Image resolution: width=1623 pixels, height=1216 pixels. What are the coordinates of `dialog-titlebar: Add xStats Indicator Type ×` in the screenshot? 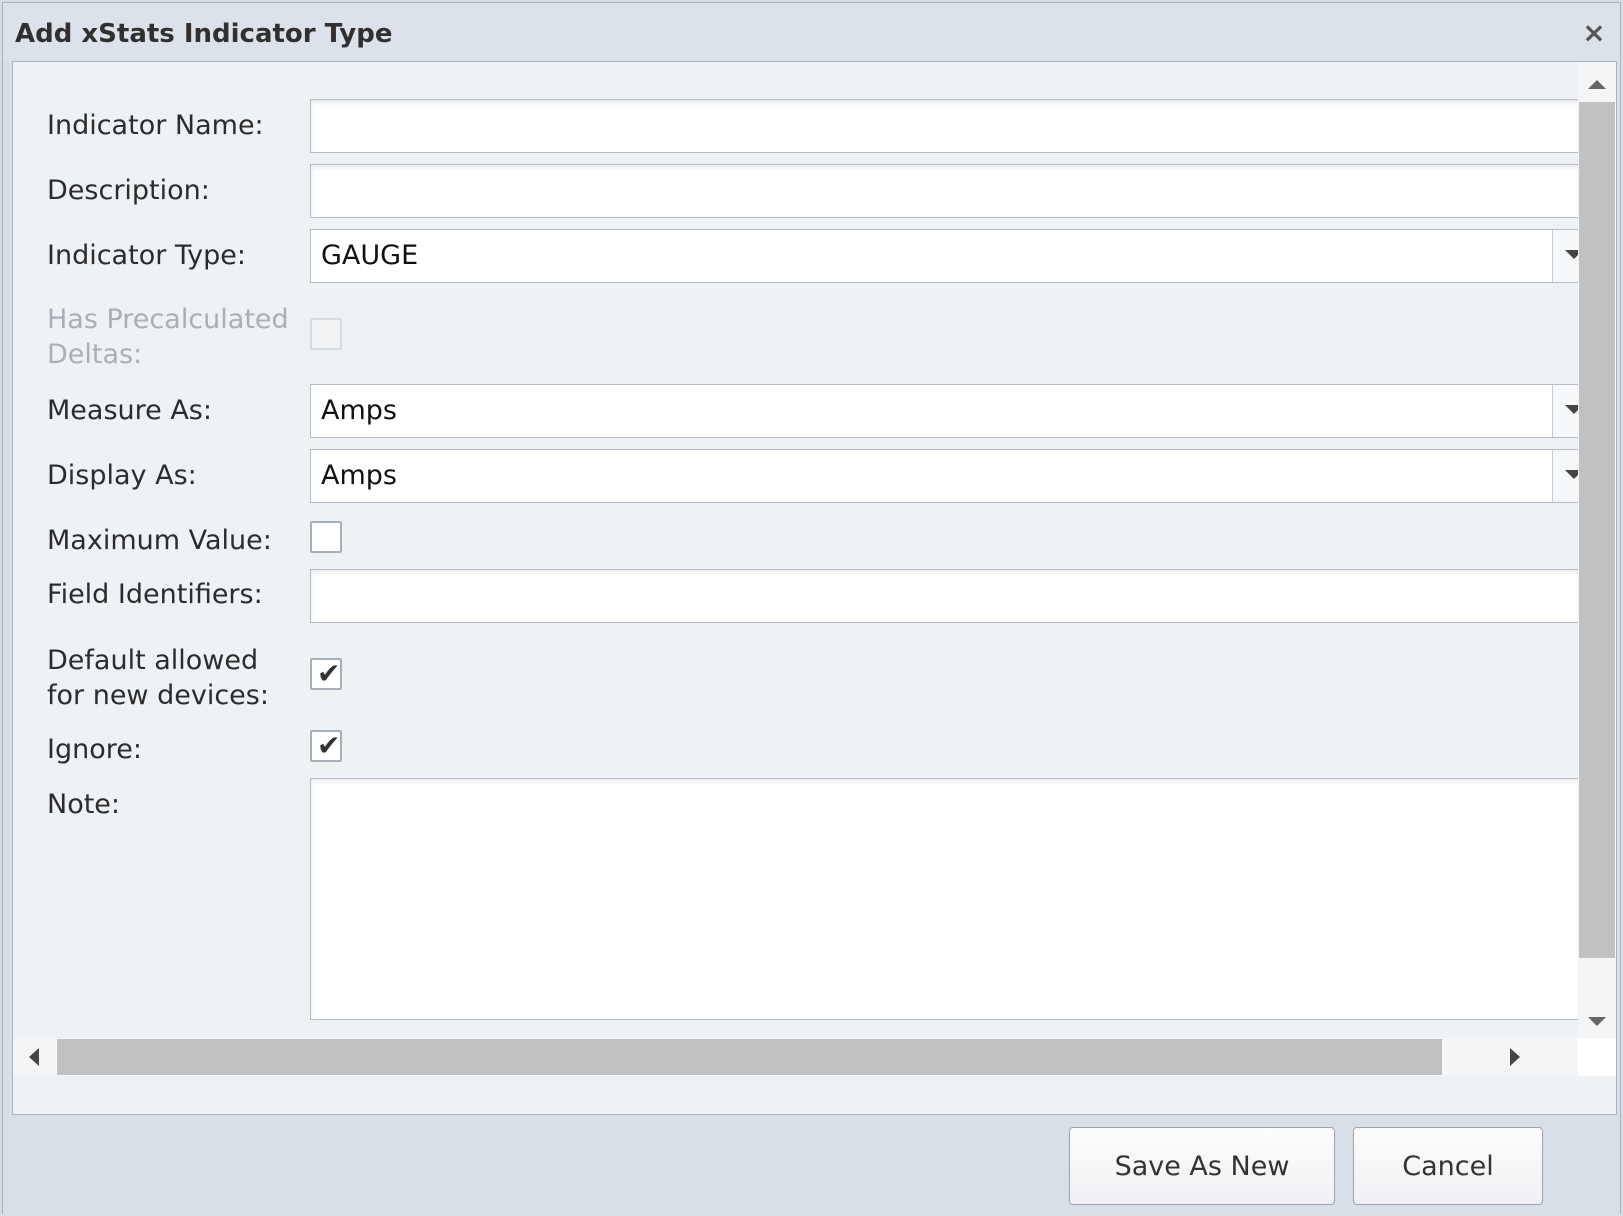 It's located at (811, 32).